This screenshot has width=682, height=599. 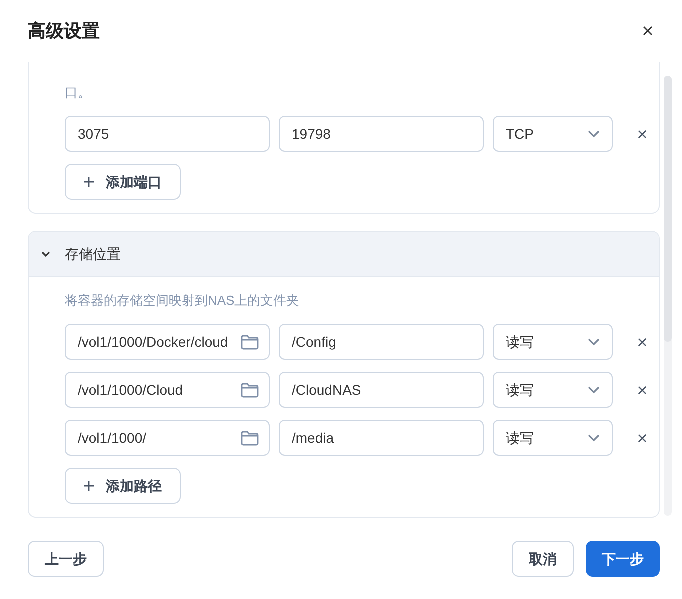 What do you see at coordinates (553, 134) in the screenshot?
I see `select-dropdown: TCP` at bounding box center [553, 134].